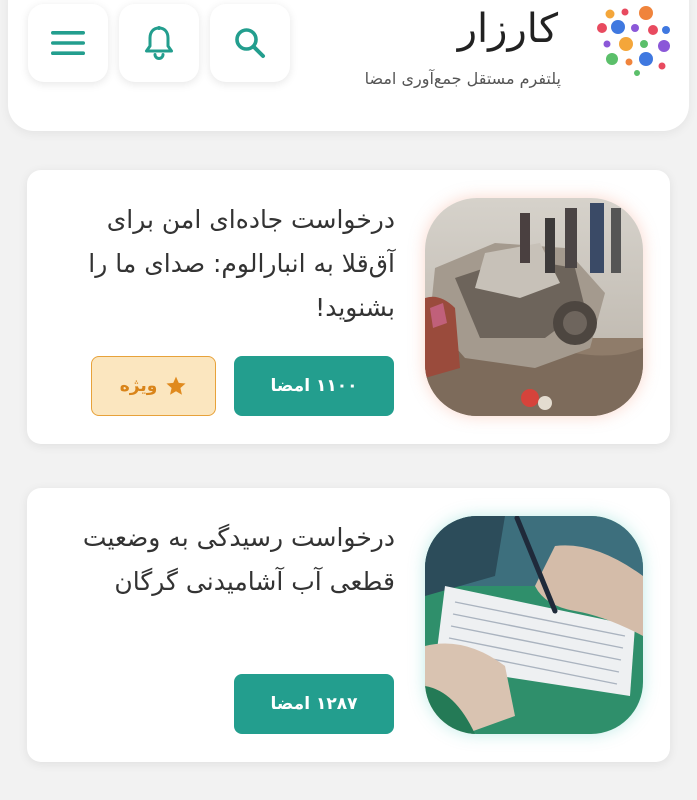 The width and height of the screenshot is (697, 800). I want to click on bell-icon, so click(159, 43).